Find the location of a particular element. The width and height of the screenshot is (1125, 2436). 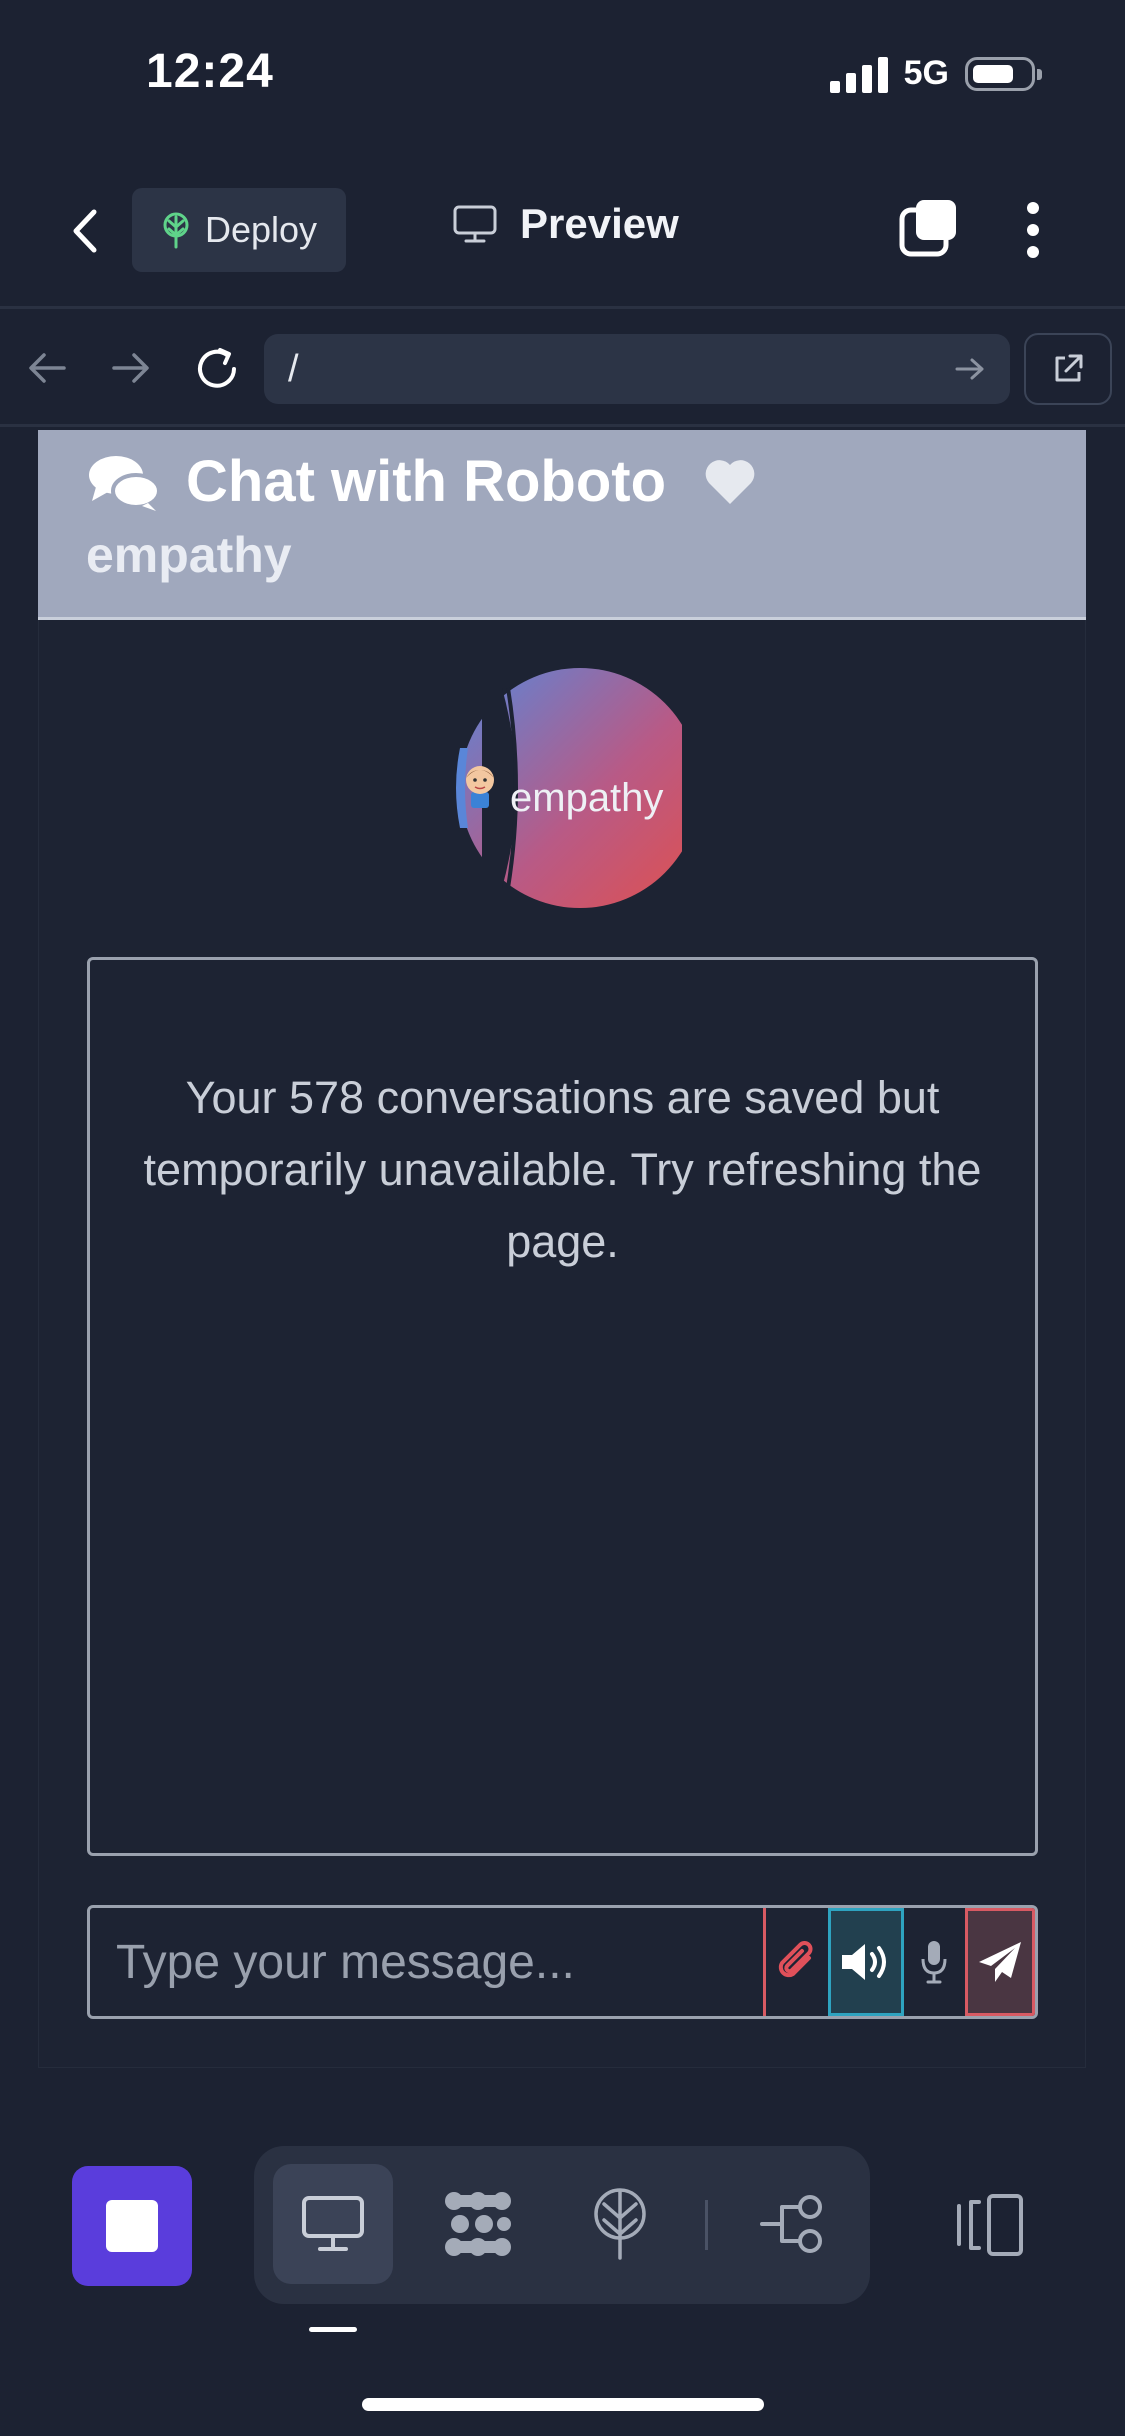

reload-button is located at coordinates (217, 371).